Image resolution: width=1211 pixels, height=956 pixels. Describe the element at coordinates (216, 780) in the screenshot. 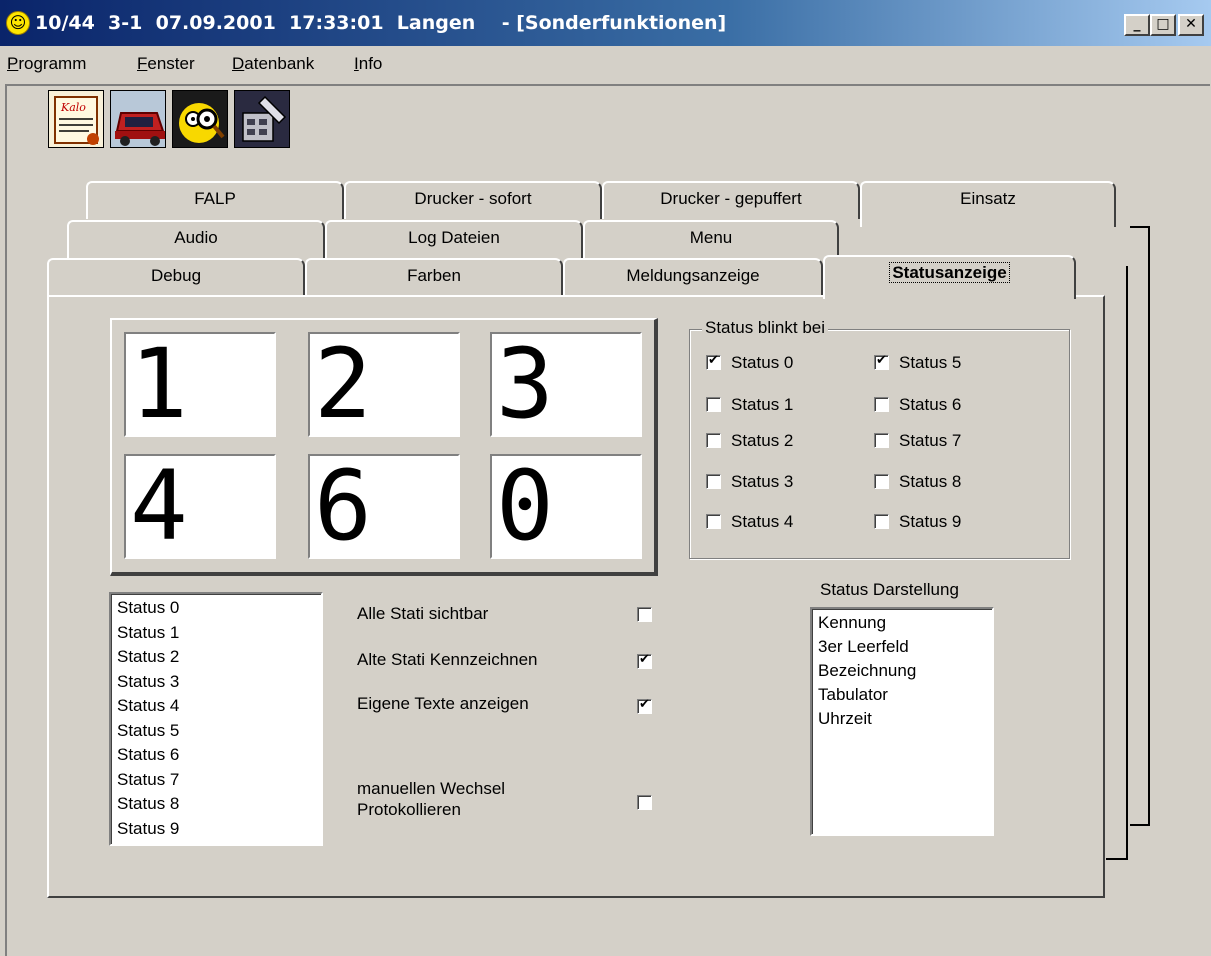

I see `list-item: Status 7` at that location.